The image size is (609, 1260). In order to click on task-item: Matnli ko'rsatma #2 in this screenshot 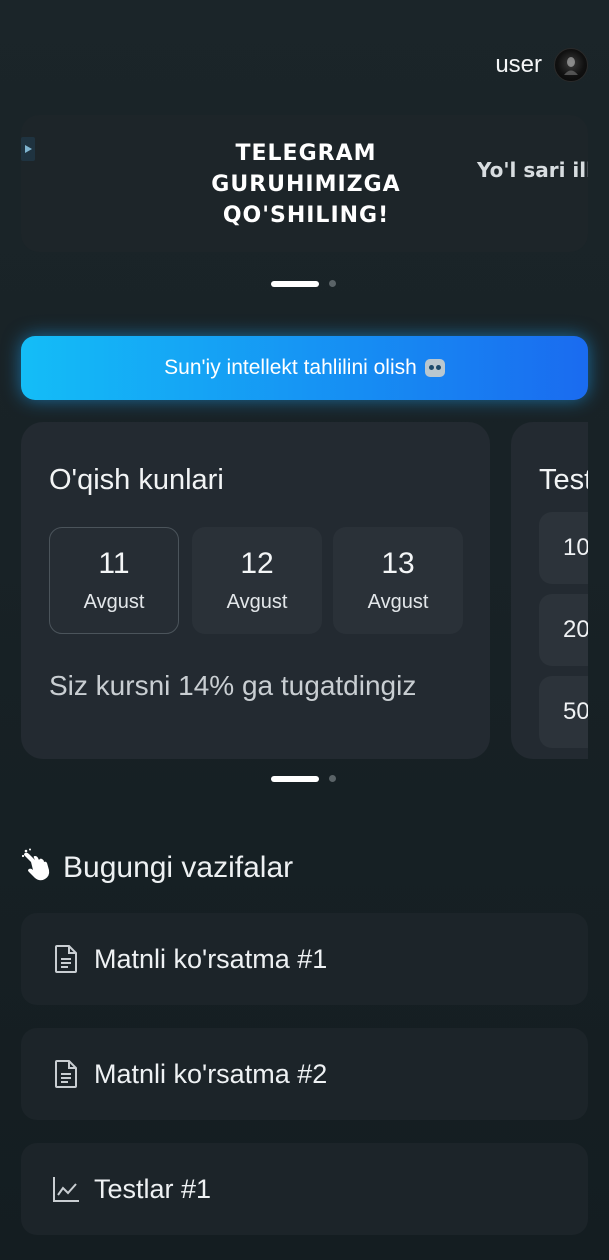, I will do `click(304, 1074)`.